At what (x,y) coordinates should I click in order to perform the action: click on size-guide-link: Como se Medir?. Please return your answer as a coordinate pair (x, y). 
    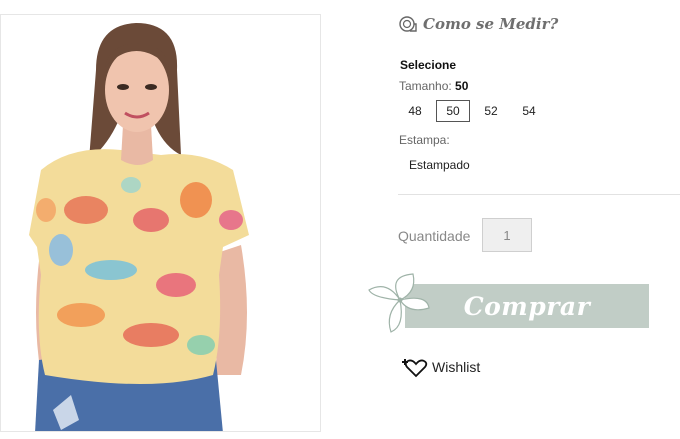
    Looking at the image, I should click on (478, 24).